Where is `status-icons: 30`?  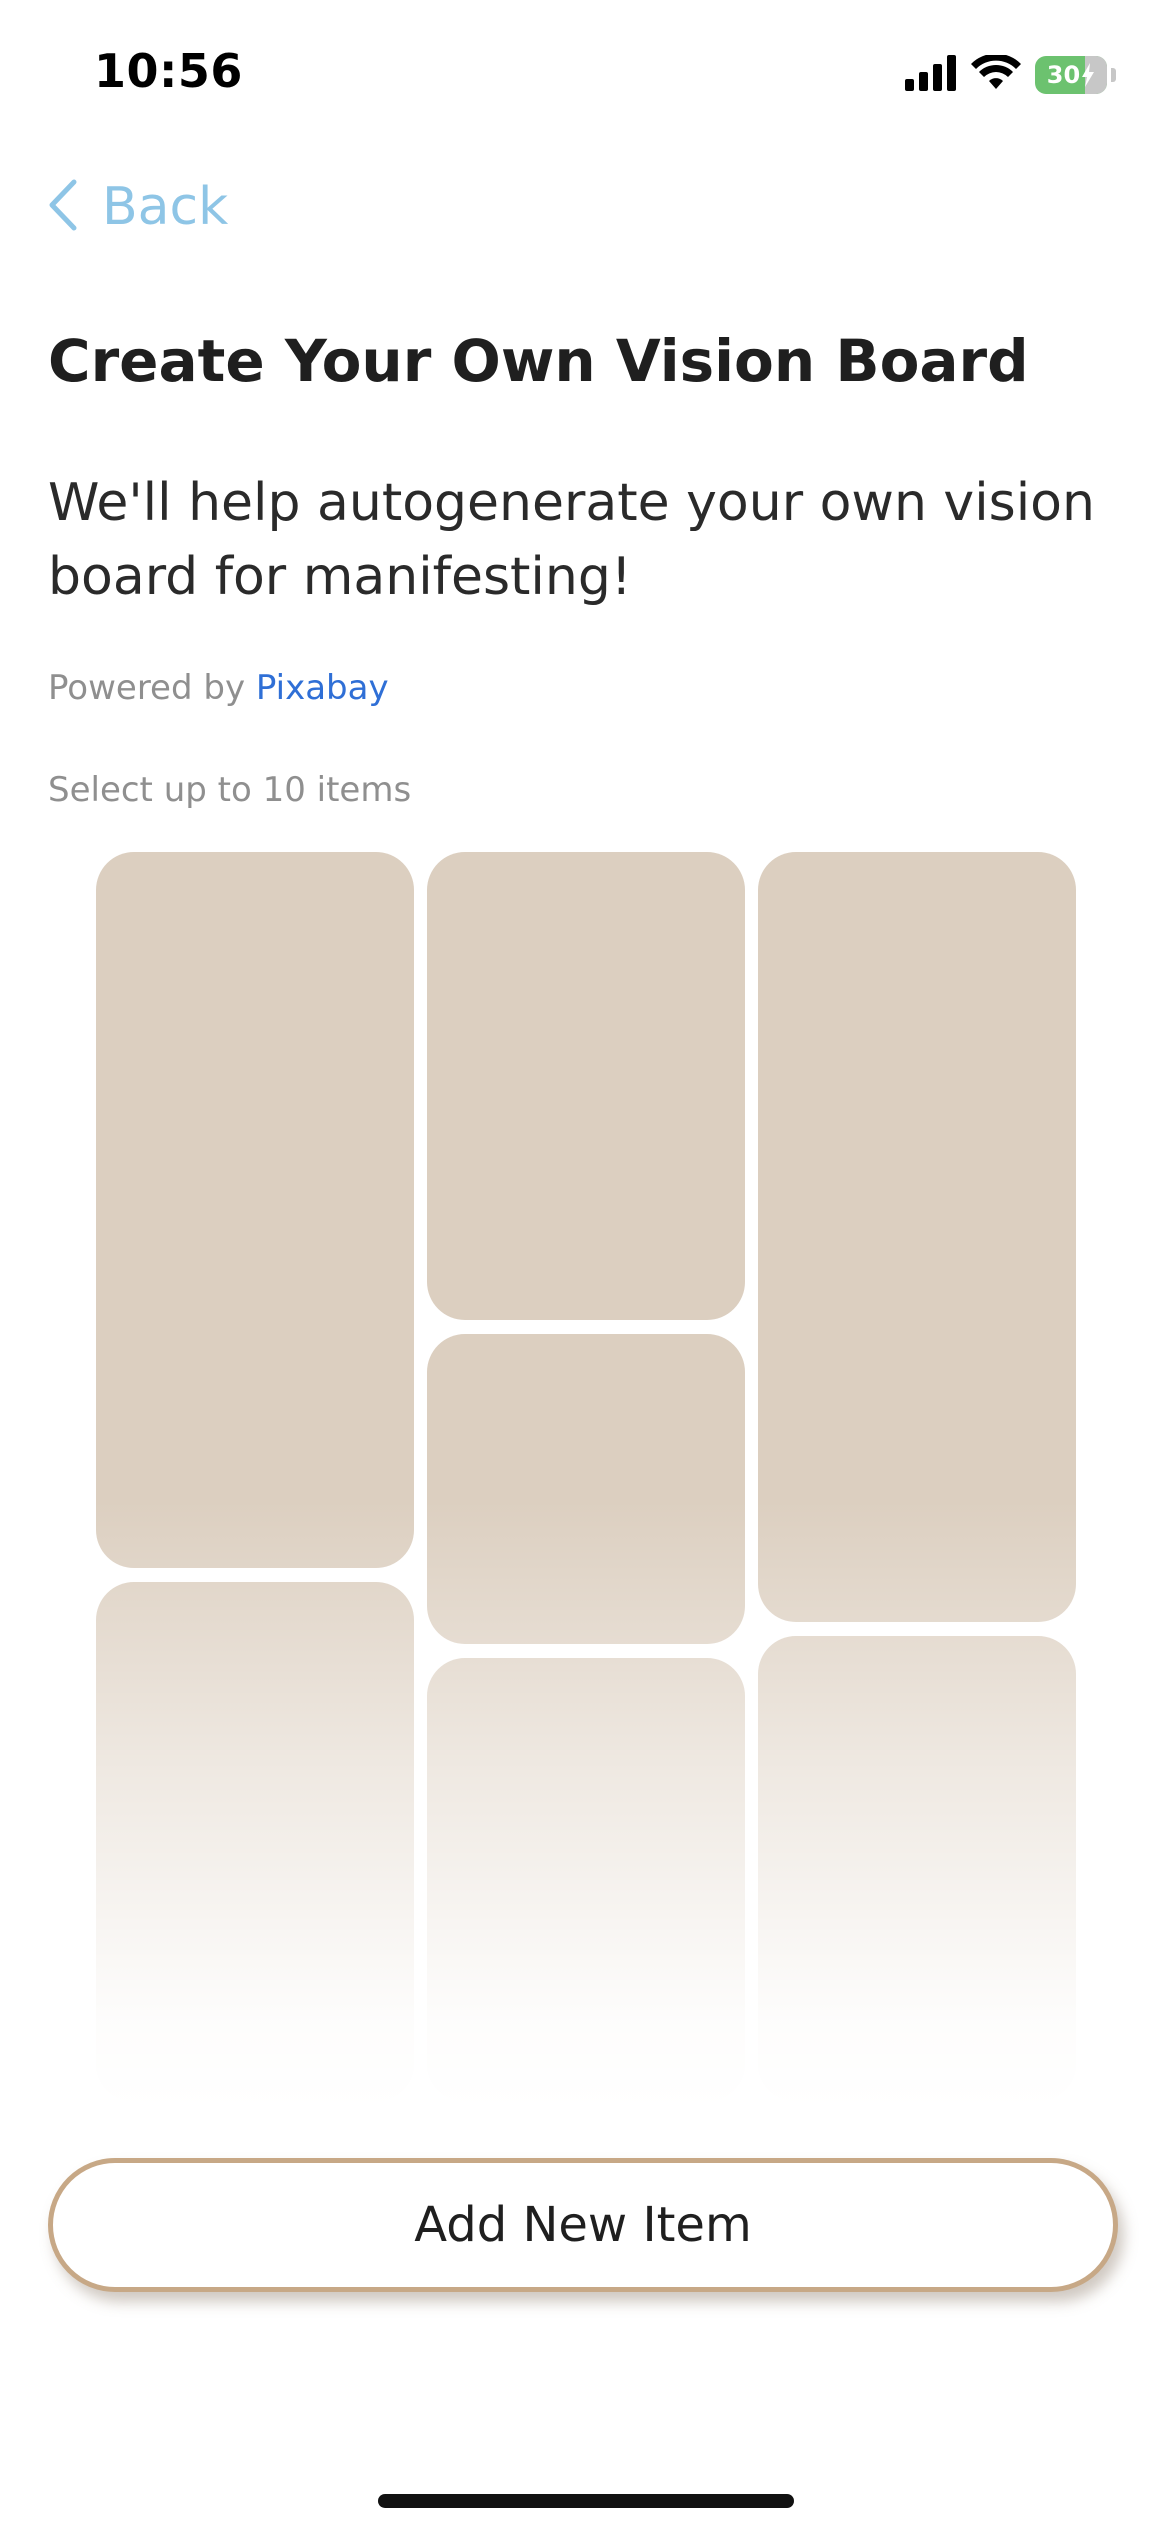
status-icons: 30 is located at coordinates (1010, 75).